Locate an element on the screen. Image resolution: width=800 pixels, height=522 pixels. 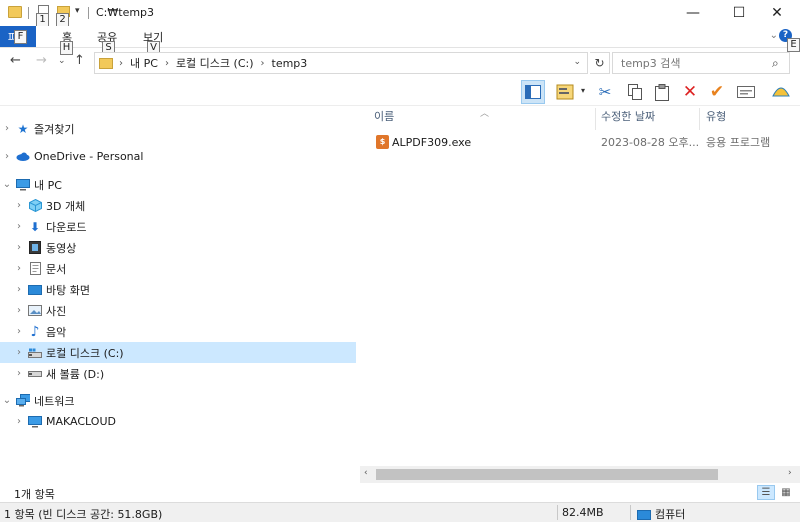
file-name: ALPDF309.exe is located at coordinates (432, 142).